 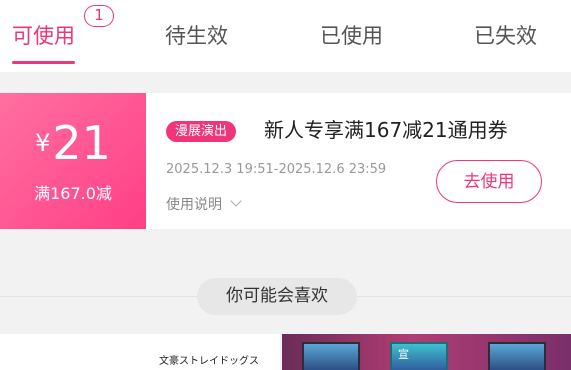 I want to click on coupon-threshold: 满167.0减, so click(x=73, y=193).